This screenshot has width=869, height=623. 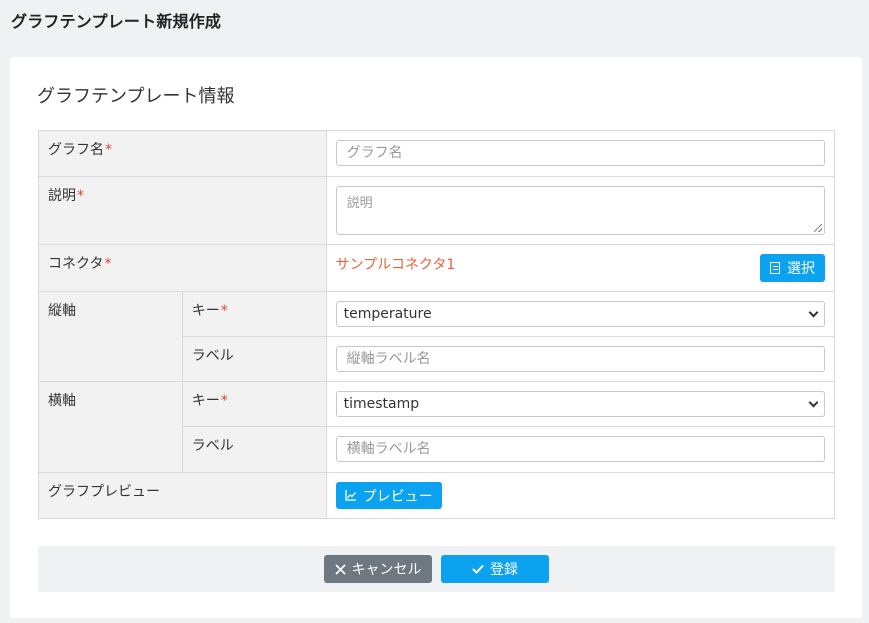 What do you see at coordinates (436, 569) in the screenshot?
I see `form-footer: キャンセル 登録` at bounding box center [436, 569].